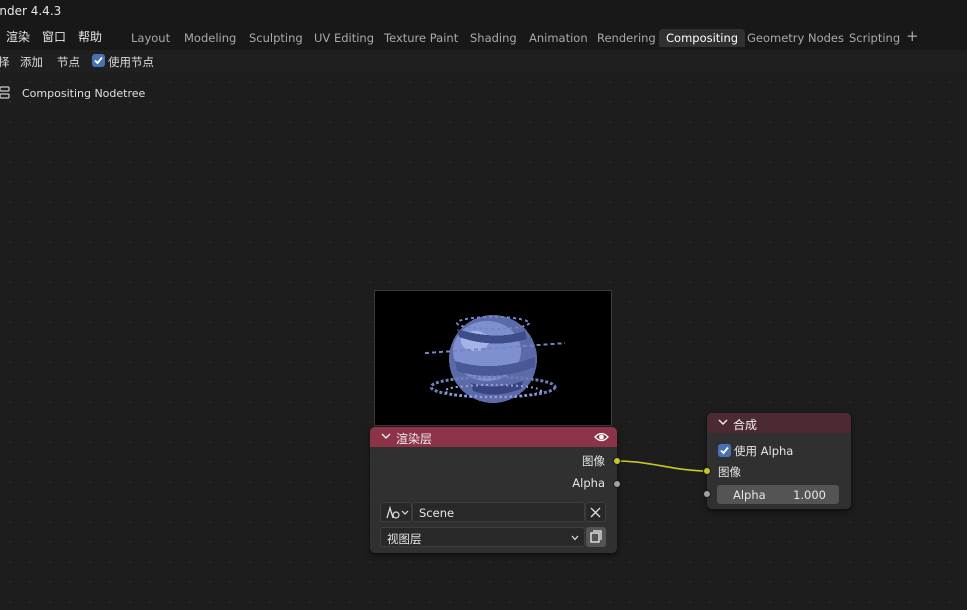 The height and width of the screenshot is (610, 967). I want to click on scene-name-value: Scene, so click(437, 513).